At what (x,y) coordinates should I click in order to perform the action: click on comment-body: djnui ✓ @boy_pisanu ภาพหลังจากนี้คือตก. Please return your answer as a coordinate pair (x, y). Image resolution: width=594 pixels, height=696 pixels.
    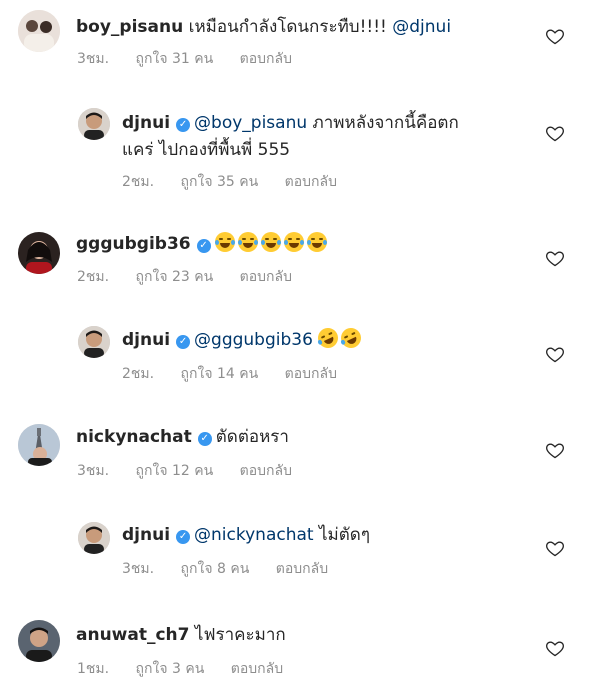
    Looking at the image, I should click on (290, 123).